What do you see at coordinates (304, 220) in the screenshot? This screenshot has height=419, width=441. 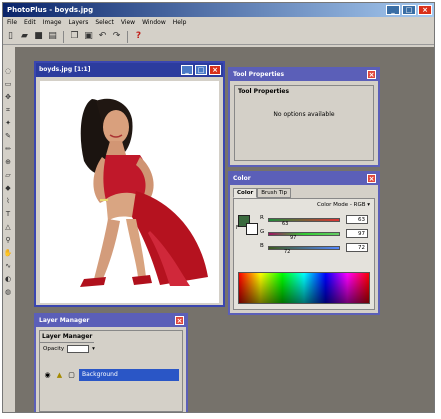 I see `red-slider` at bounding box center [304, 220].